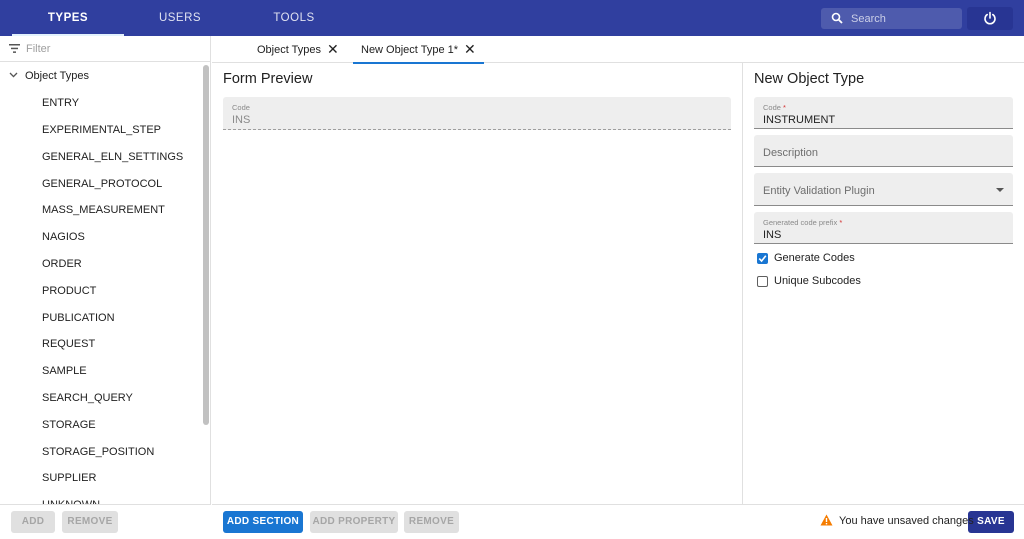  I want to click on tab-new-object-type: New Object Type 1* ✕, so click(418, 50).